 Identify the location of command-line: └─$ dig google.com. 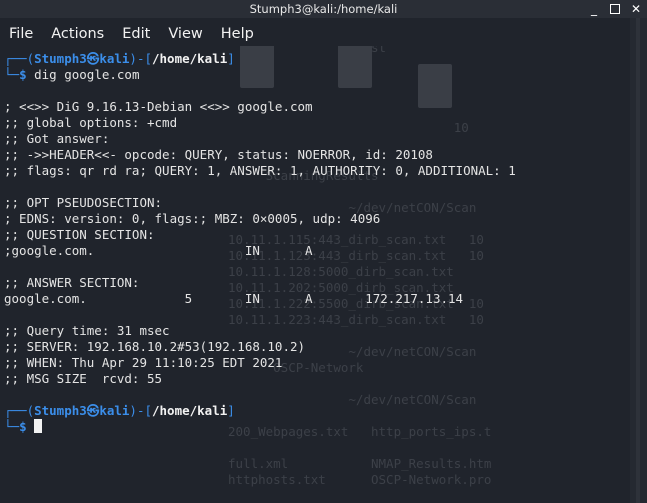
(72, 74).